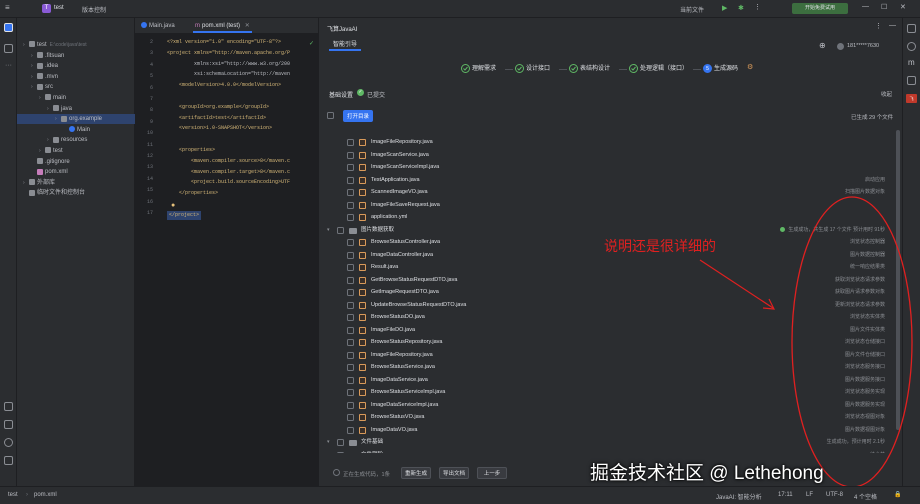 Image resolution: width=920 pixels, height=504 pixels. What do you see at coordinates (707, 473) in the screenshot?
I see `watermark: 掘金技术社区 @ Lethehong` at bounding box center [707, 473].